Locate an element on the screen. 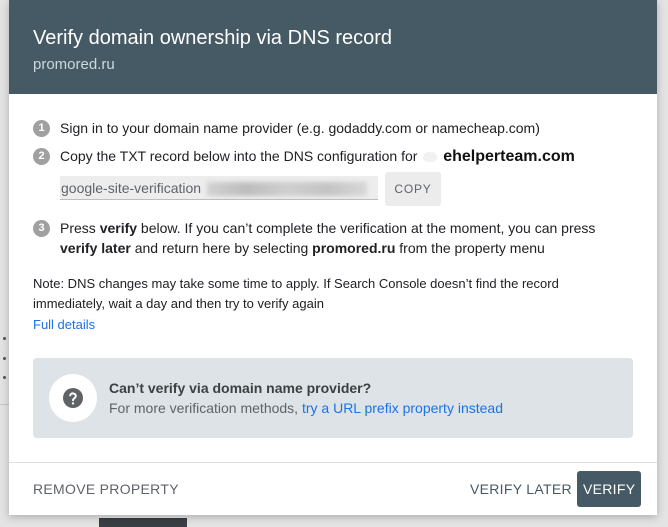  backdrop-element is located at coordinates (143, 522).